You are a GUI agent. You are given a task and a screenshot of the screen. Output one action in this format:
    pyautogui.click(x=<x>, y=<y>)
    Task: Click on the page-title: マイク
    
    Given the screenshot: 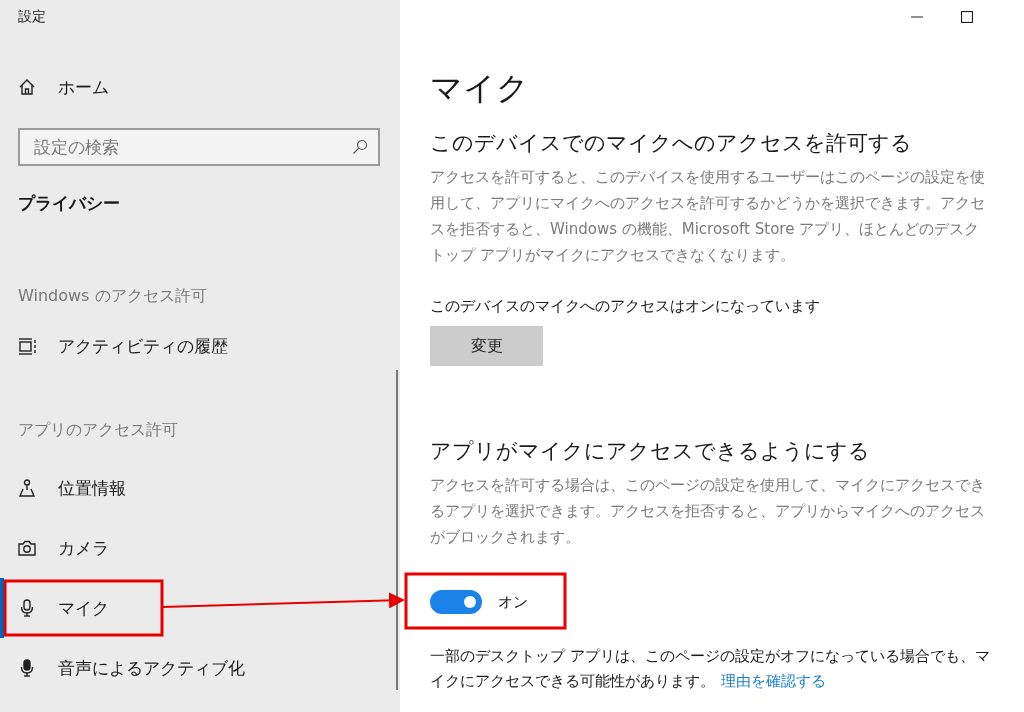 What is the action you would take?
    pyautogui.click(x=480, y=88)
    